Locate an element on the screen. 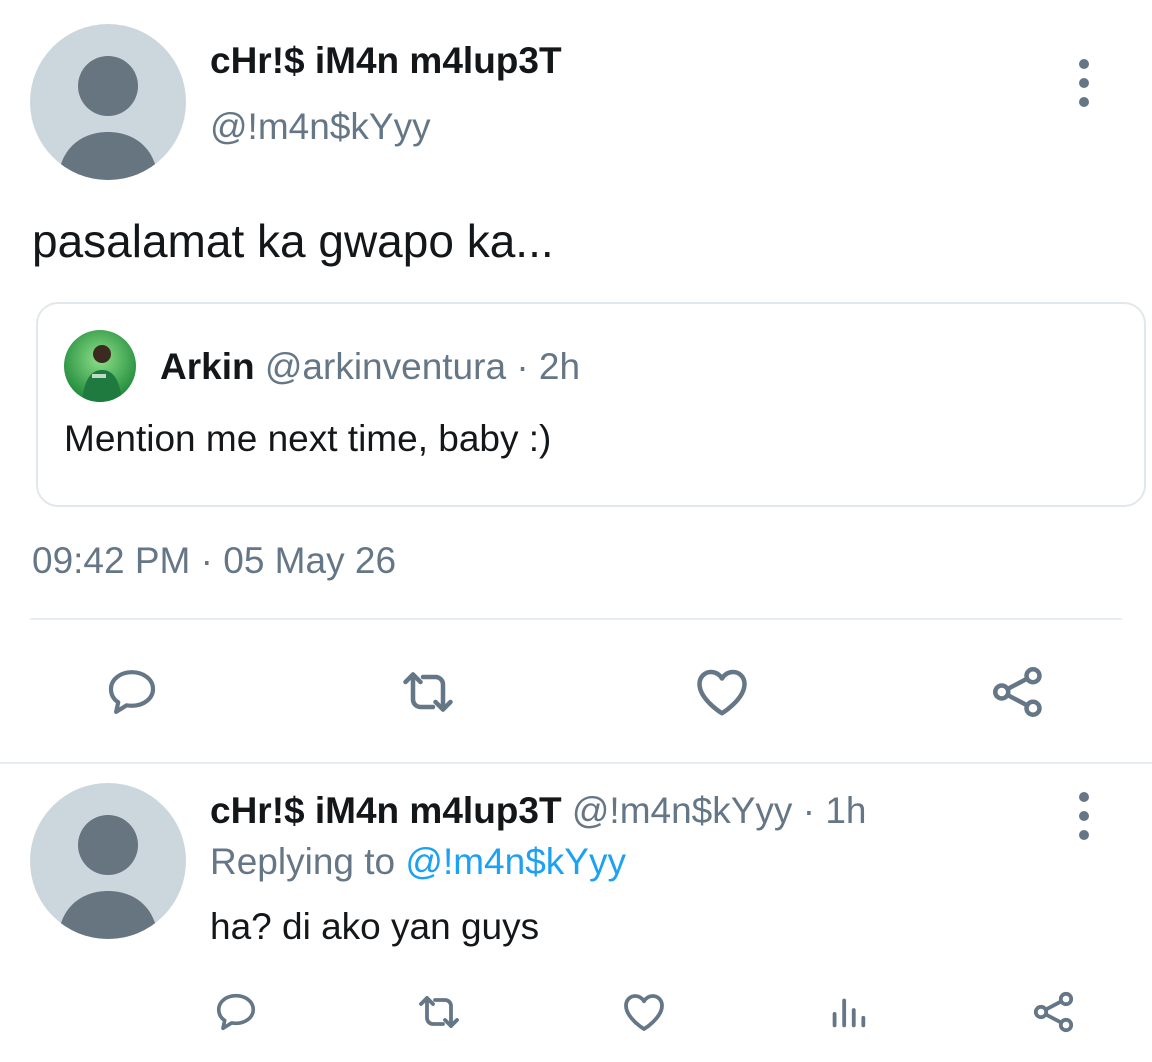  main-avatar is located at coordinates (108, 102).